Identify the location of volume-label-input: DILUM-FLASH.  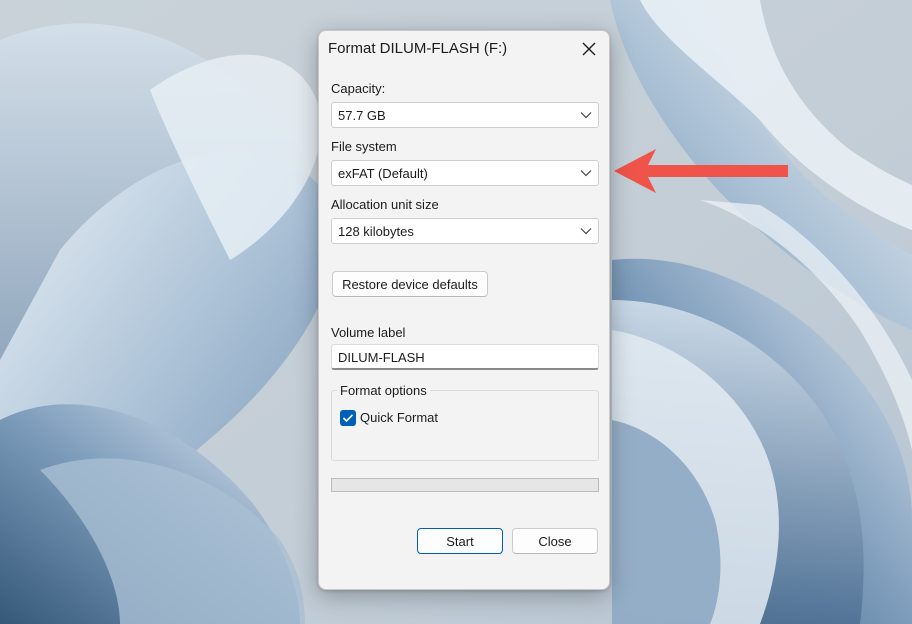
(465, 357).